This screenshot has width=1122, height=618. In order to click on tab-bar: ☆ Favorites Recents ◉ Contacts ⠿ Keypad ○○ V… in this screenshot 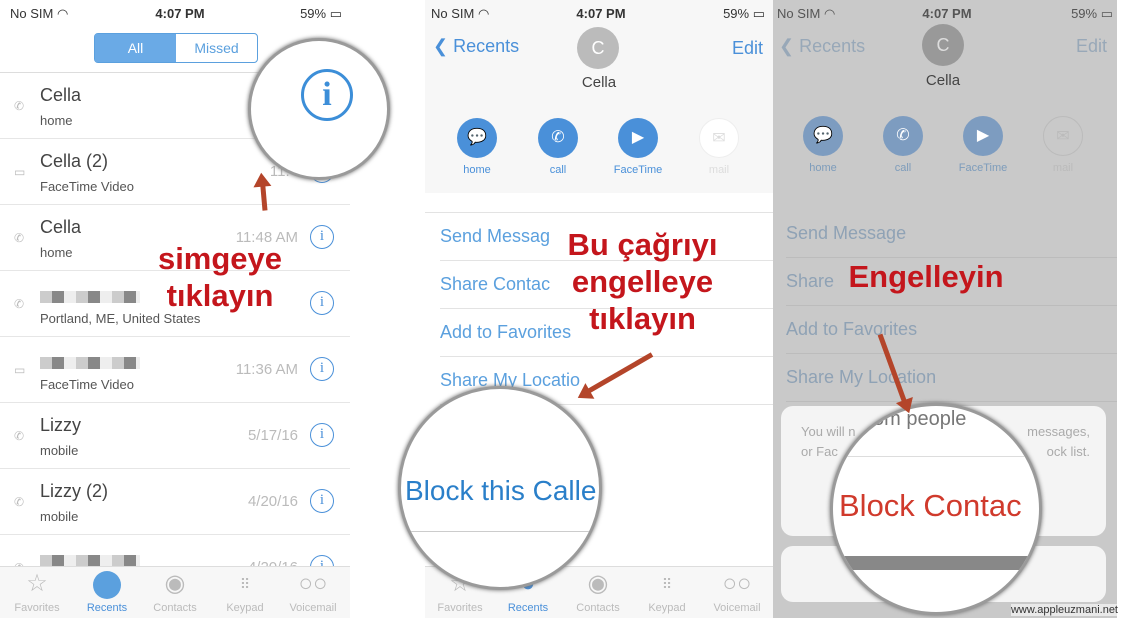, I will do `click(175, 592)`.